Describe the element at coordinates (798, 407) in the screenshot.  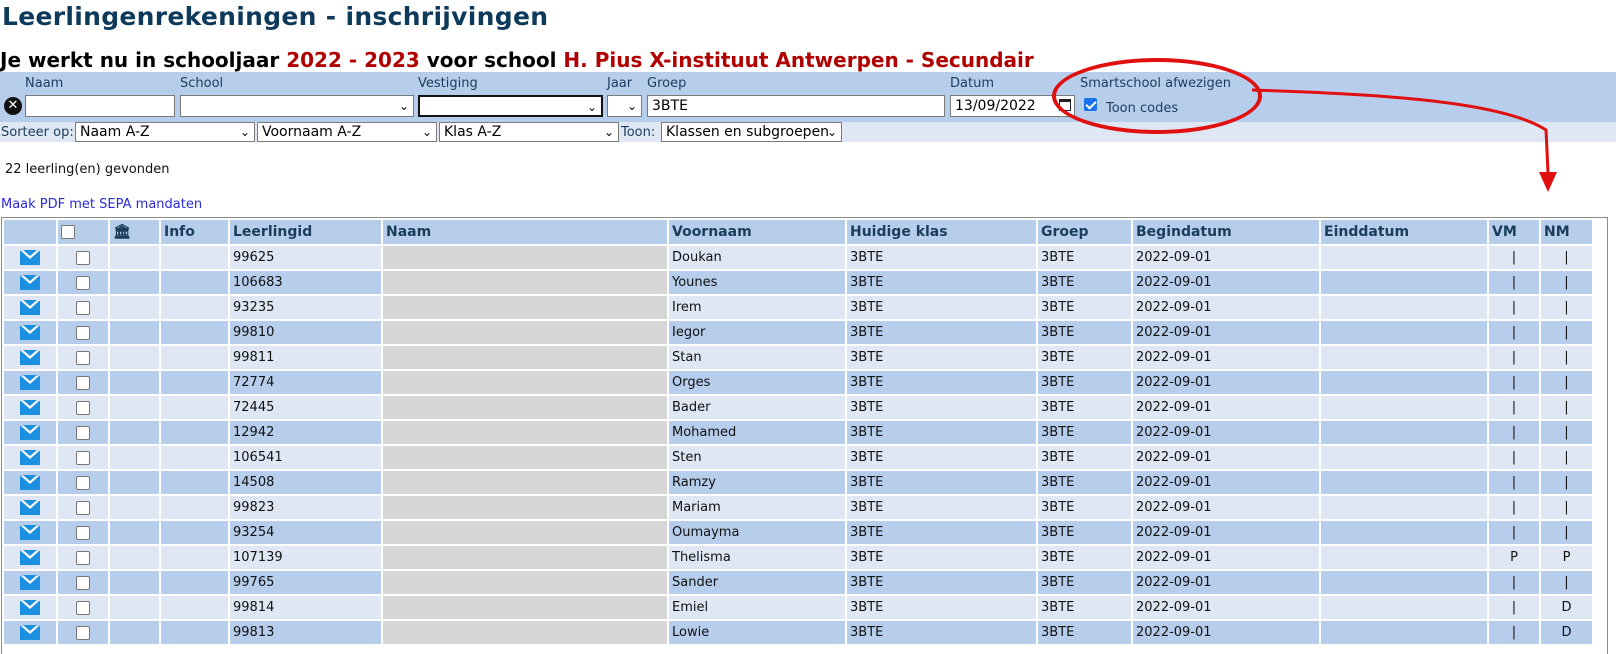
I see `table-row: 72445 Bader 3BTE 3BTE 2022-09-01 | |` at that location.